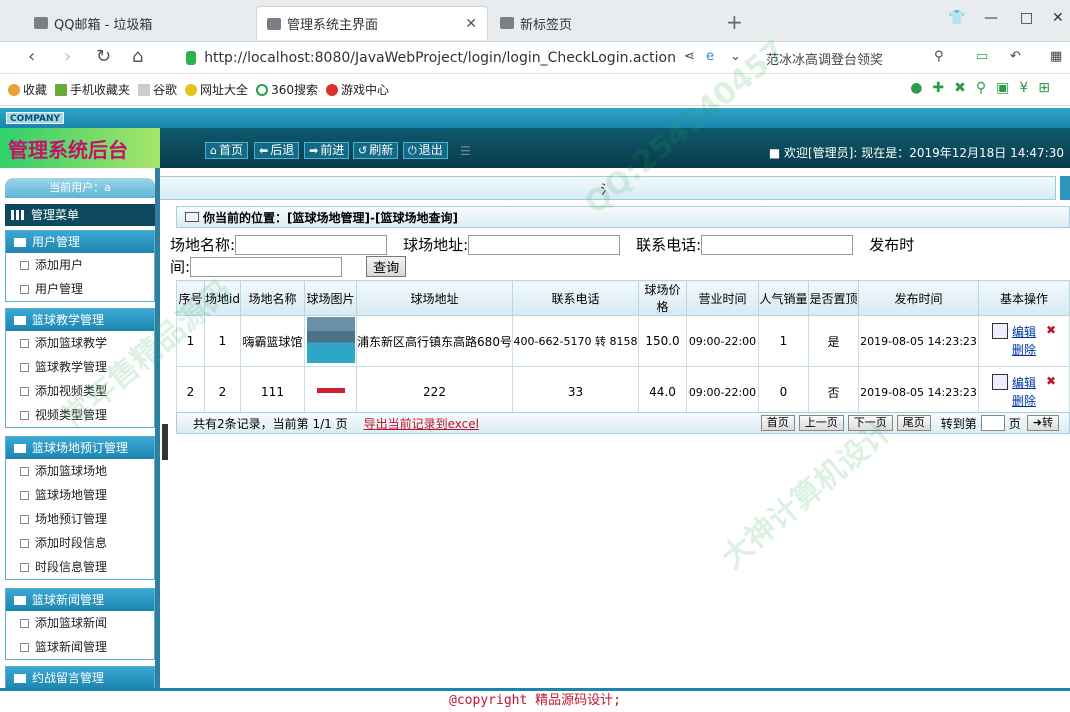  I want to click on query-button: 查询, so click(386, 266).